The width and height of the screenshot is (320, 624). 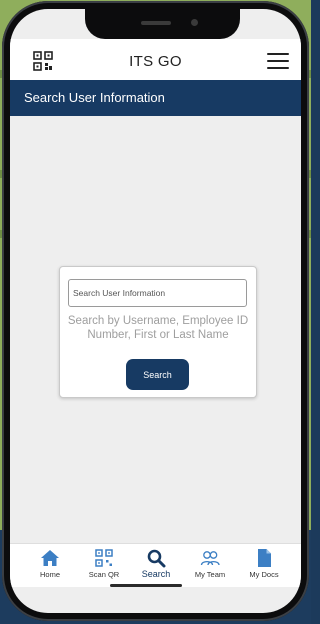 I want to click on nav-item-search: Search, so click(x=156, y=563).